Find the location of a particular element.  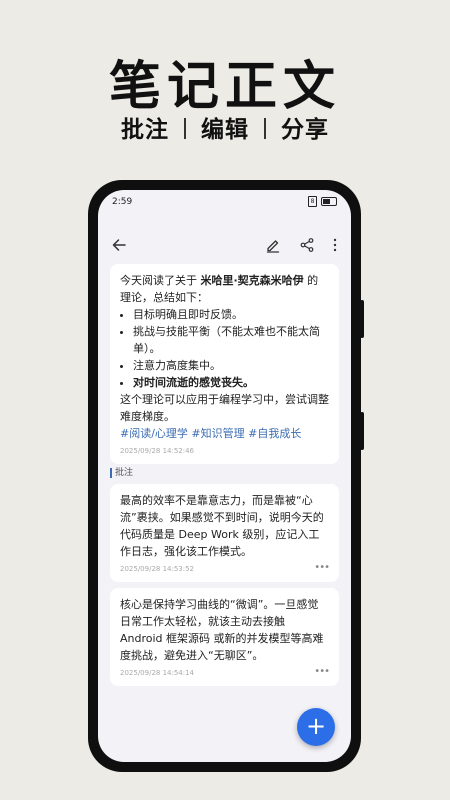

back-button is located at coordinates (119, 245).